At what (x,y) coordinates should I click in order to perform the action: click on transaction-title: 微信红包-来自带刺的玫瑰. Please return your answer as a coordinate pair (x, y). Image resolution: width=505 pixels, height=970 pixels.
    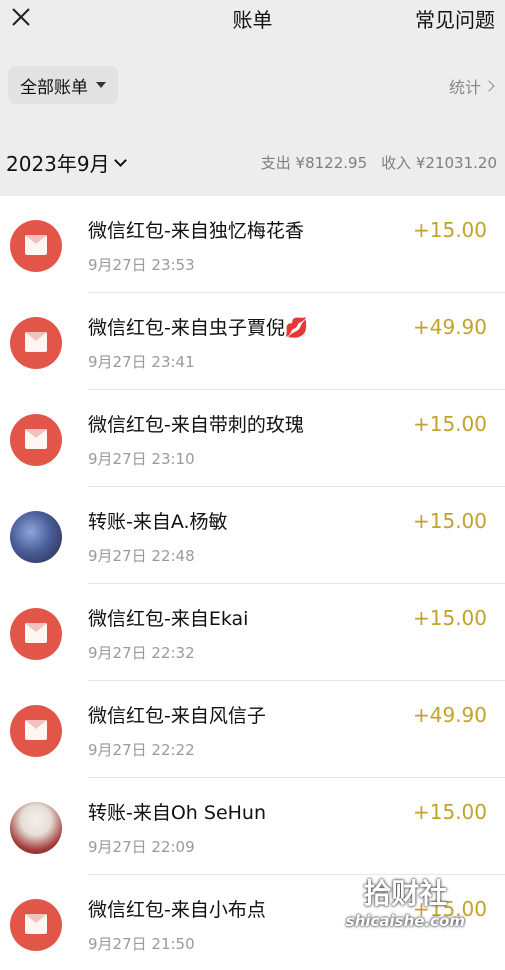
    Looking at the image, I should click on (196, 425).